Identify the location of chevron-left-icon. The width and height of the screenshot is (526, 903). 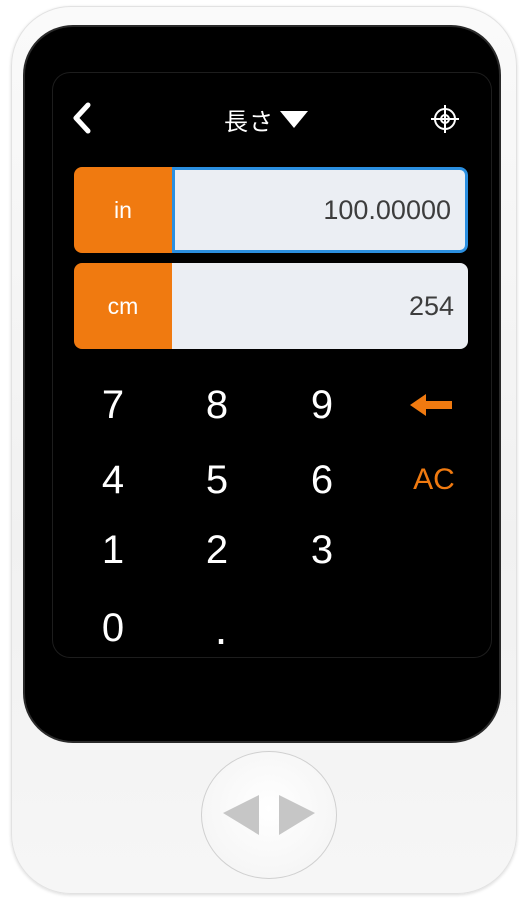
(82, 118).